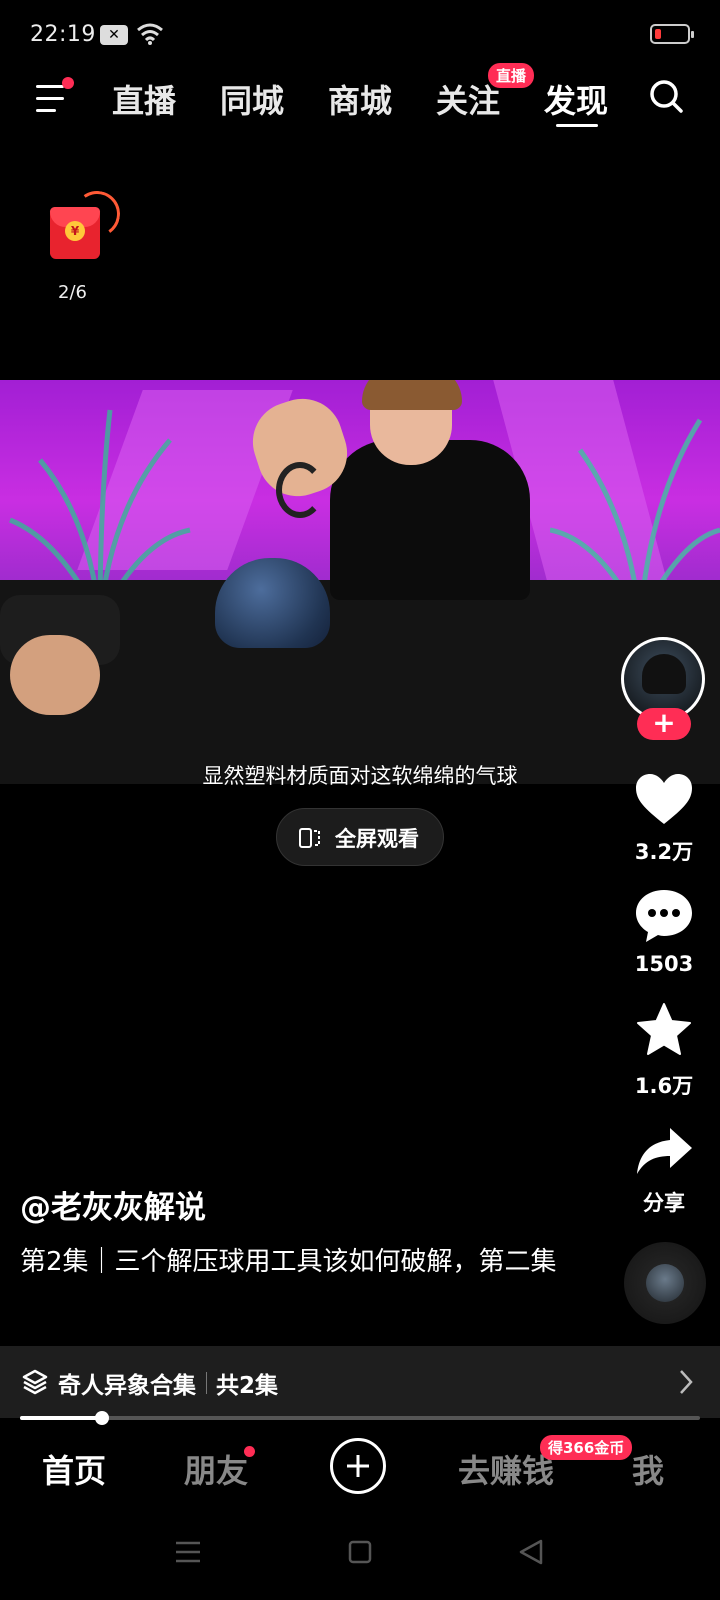  Describe the element at coordinates (360, 35) in the screenshot. I see `status-bar: 22:19 ✕` at that location.